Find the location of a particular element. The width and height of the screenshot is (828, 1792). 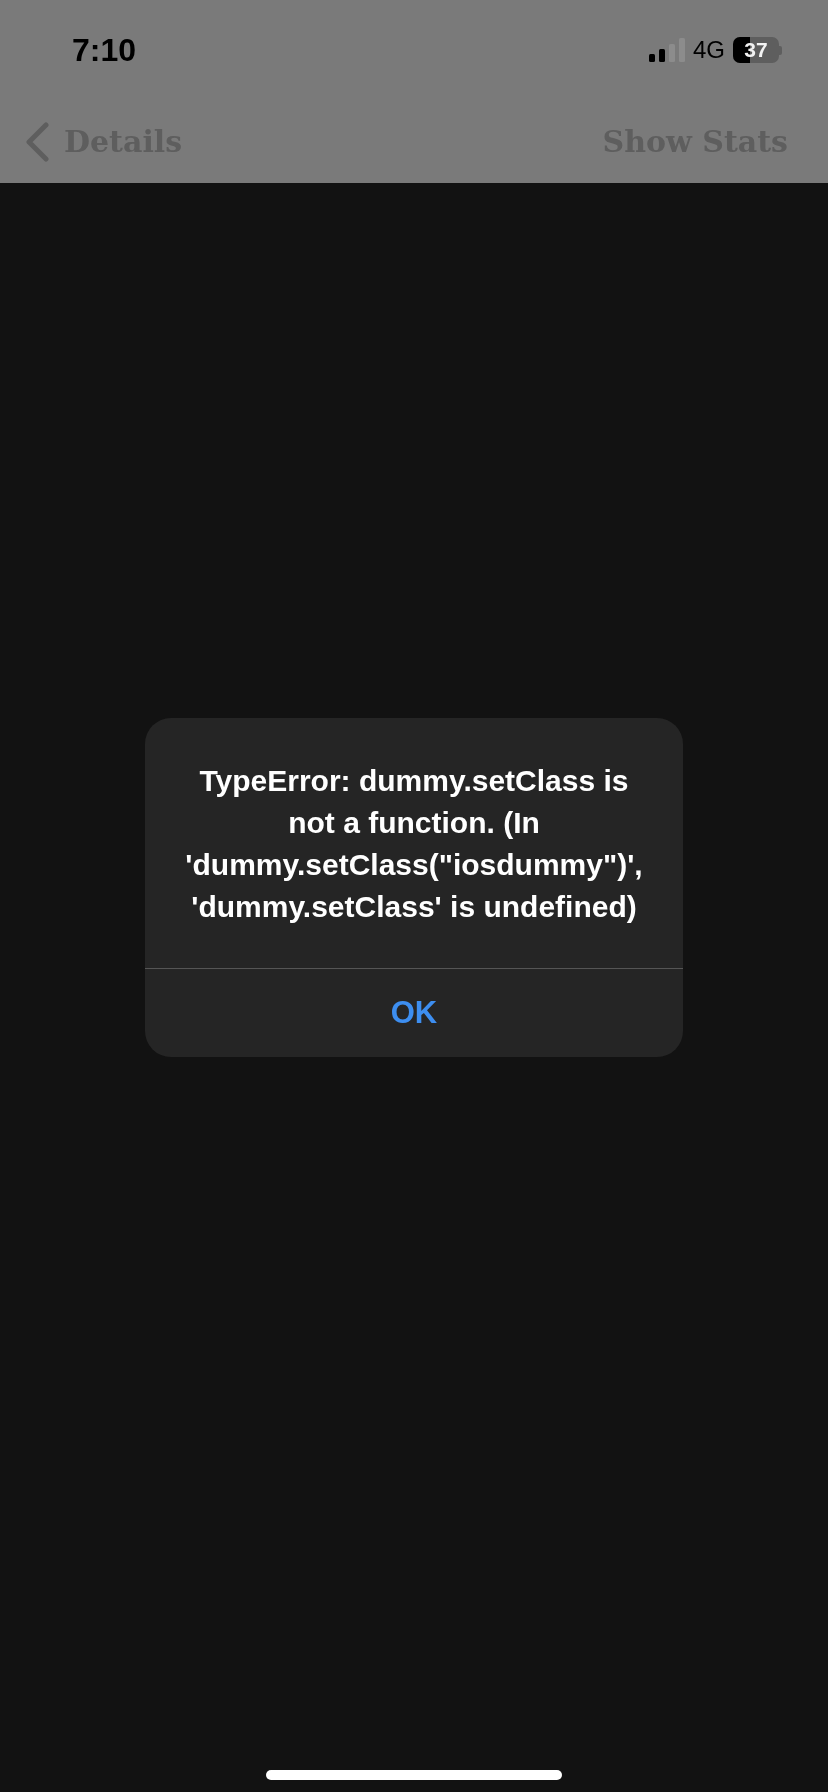

alert-message: TypeError: dummy.setClass is not a function. (In 'dummy.setClass("iosdummy")', 'dummy.setClass' is undefined) is located at coordinates (414, 843).